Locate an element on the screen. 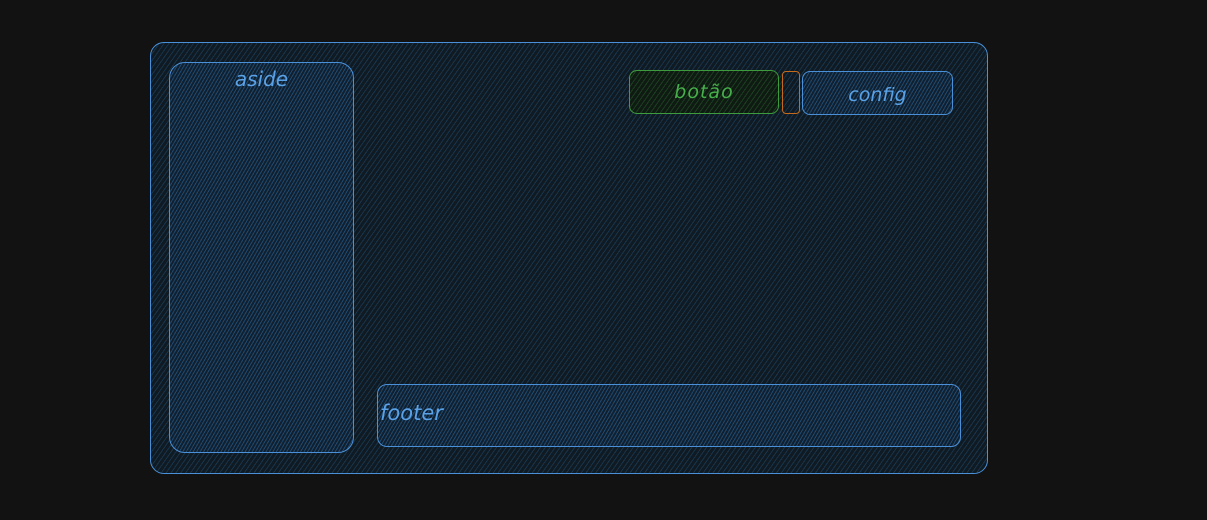 This screenshot has height=520, width=1207. botao-button: botão is located at coordinates (704, 92).